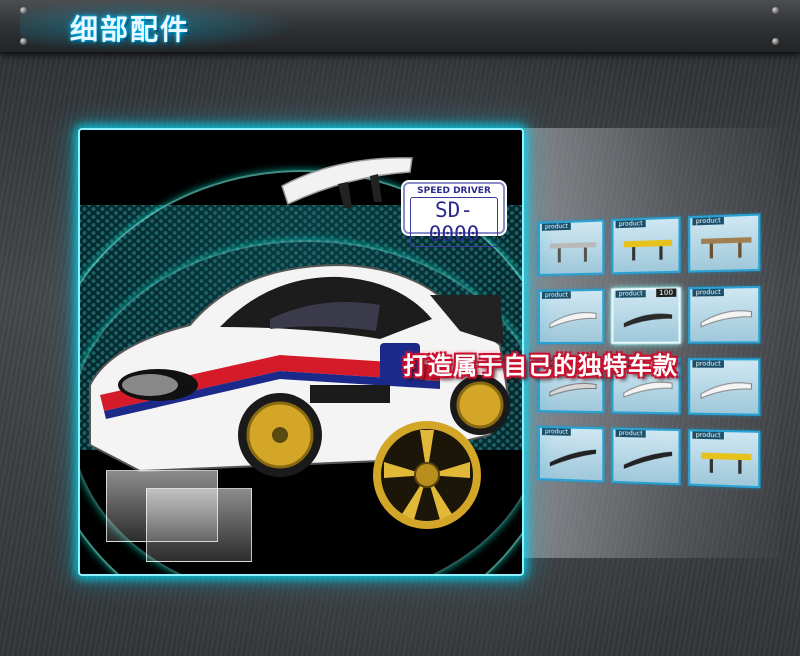 The width and height of the screenshot is (800, 656). I want to click on license-plate: SPEED DRIVER SD-0000, so click(454, 214).